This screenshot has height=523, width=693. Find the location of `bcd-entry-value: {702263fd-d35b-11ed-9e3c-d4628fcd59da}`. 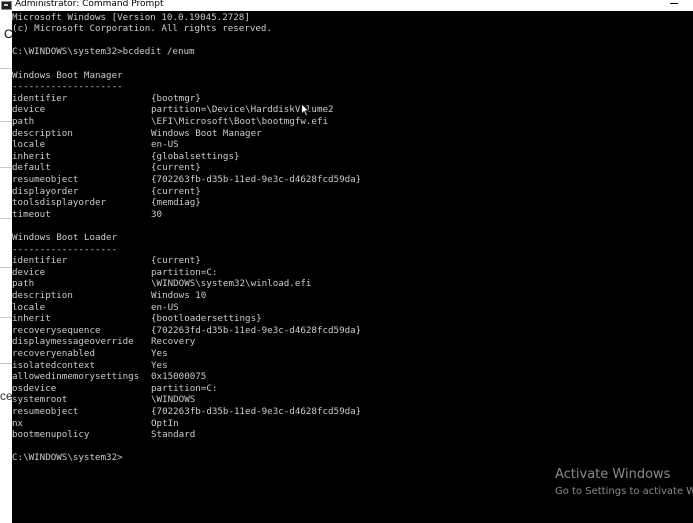

bcd-entry-value: {702263fd-d35b-11ed-9e3c-d4628fcd59da} is located at coordinates (256, 330).